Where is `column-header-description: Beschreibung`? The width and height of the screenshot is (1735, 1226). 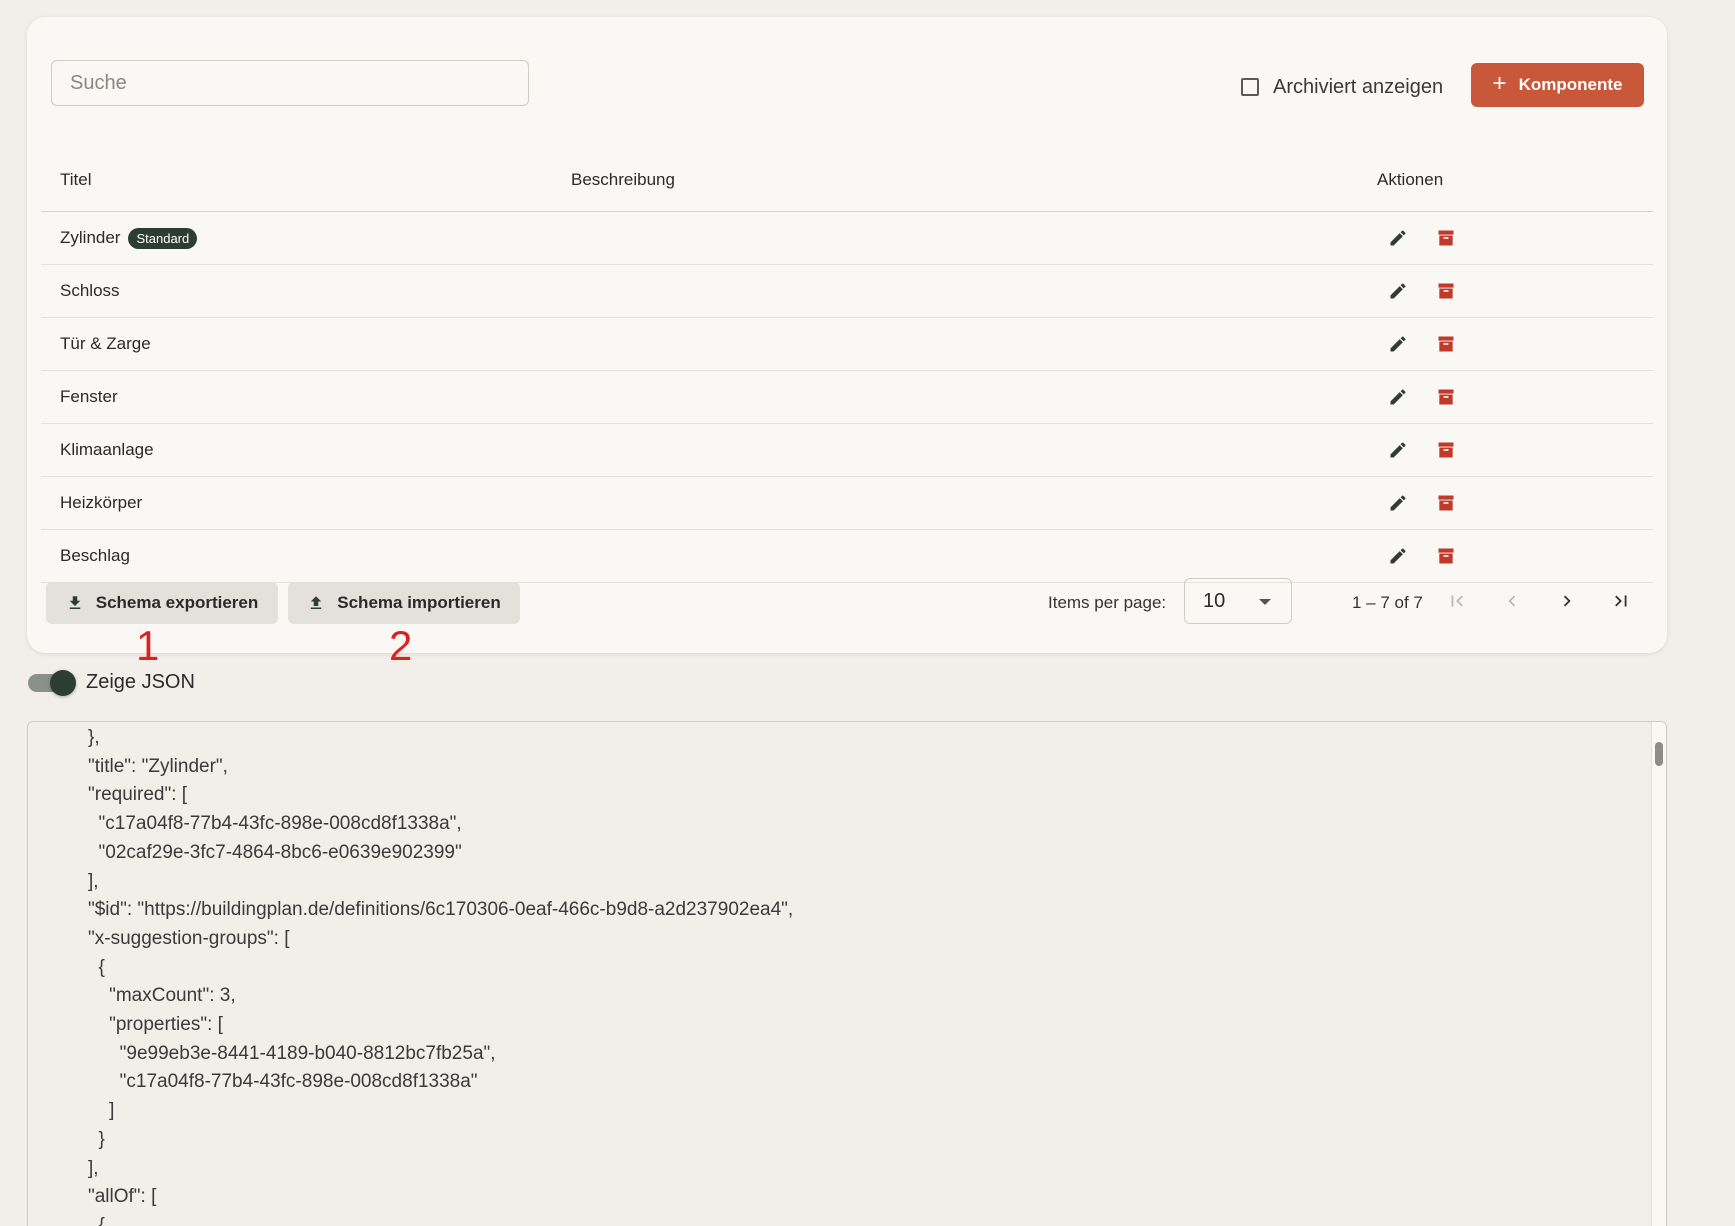
column-header-description: Beschreibung is located at coordinates (623, 180).